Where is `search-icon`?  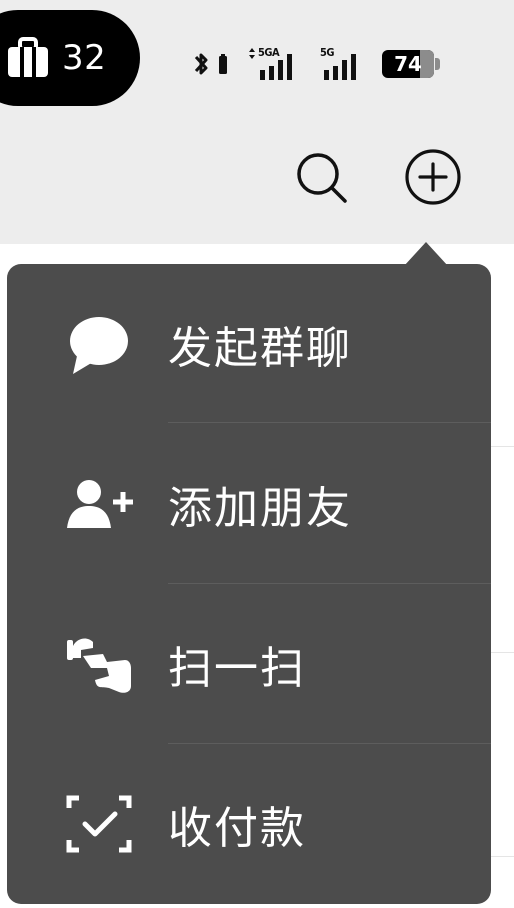 search-icon is located at coordinates (321, 177).